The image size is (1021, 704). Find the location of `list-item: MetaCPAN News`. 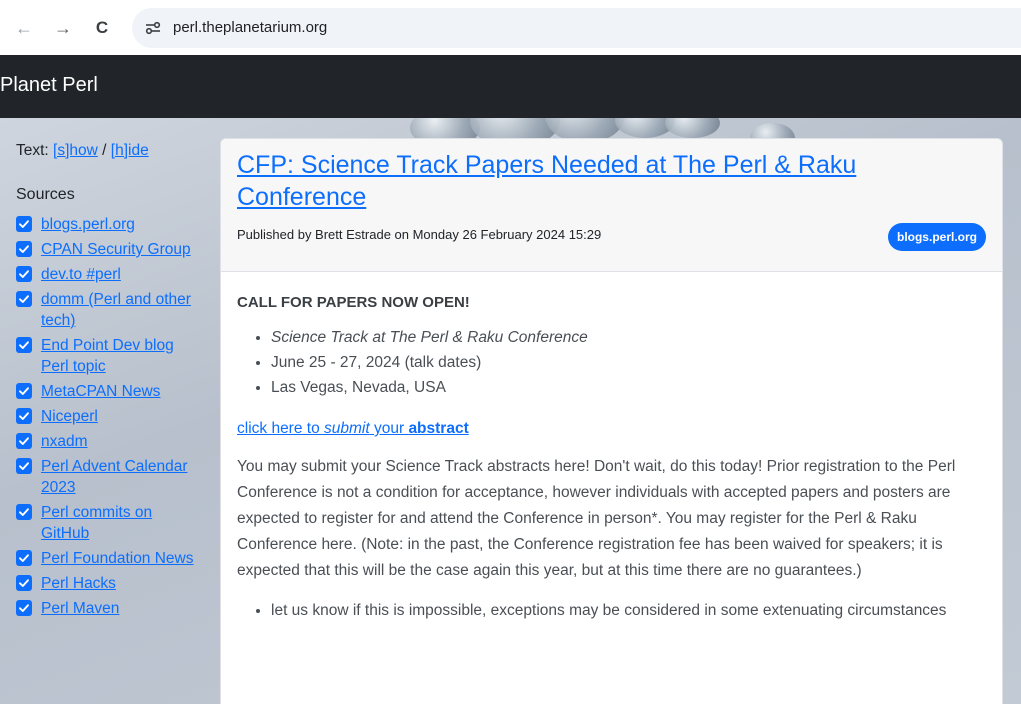

list-item: MetaCPAN News is located at coordinates (111, 391).